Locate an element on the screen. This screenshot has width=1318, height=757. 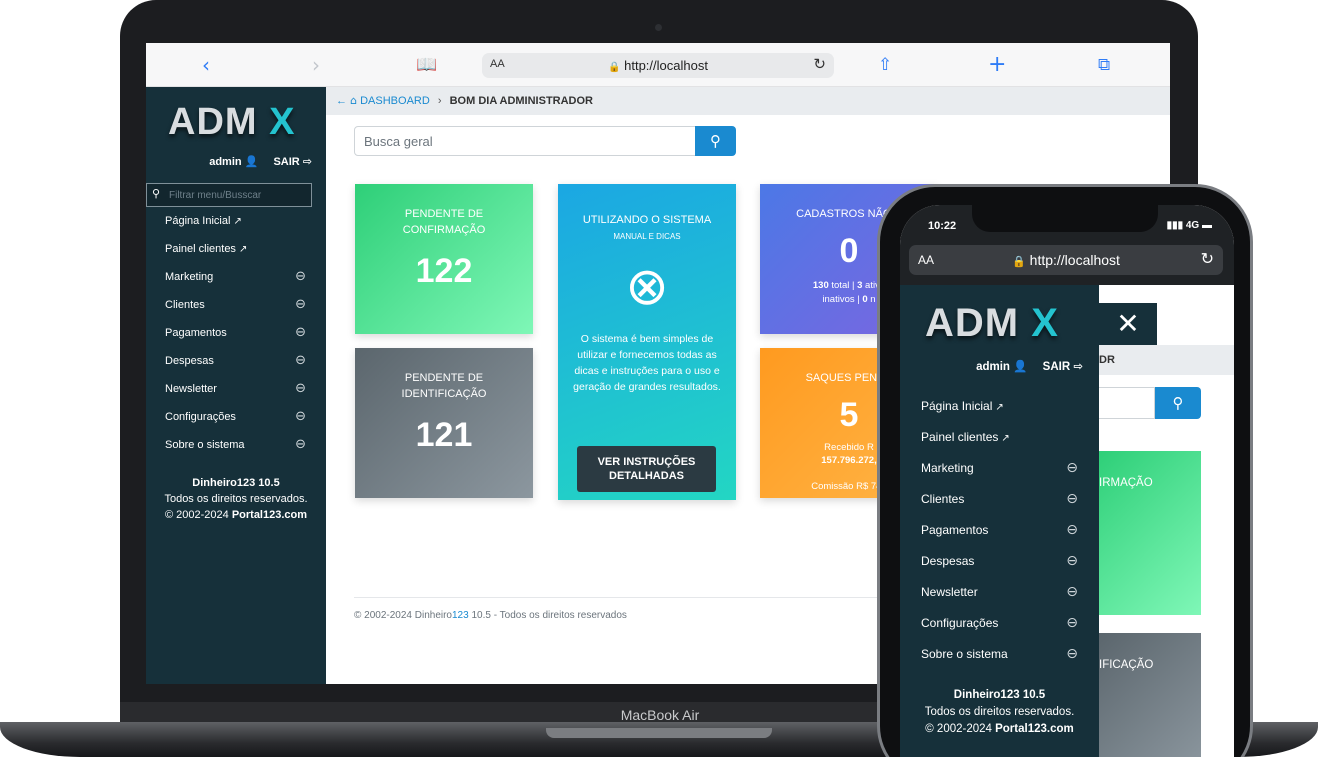
search-icon: ⚲ is located at coordinates (156, 193).